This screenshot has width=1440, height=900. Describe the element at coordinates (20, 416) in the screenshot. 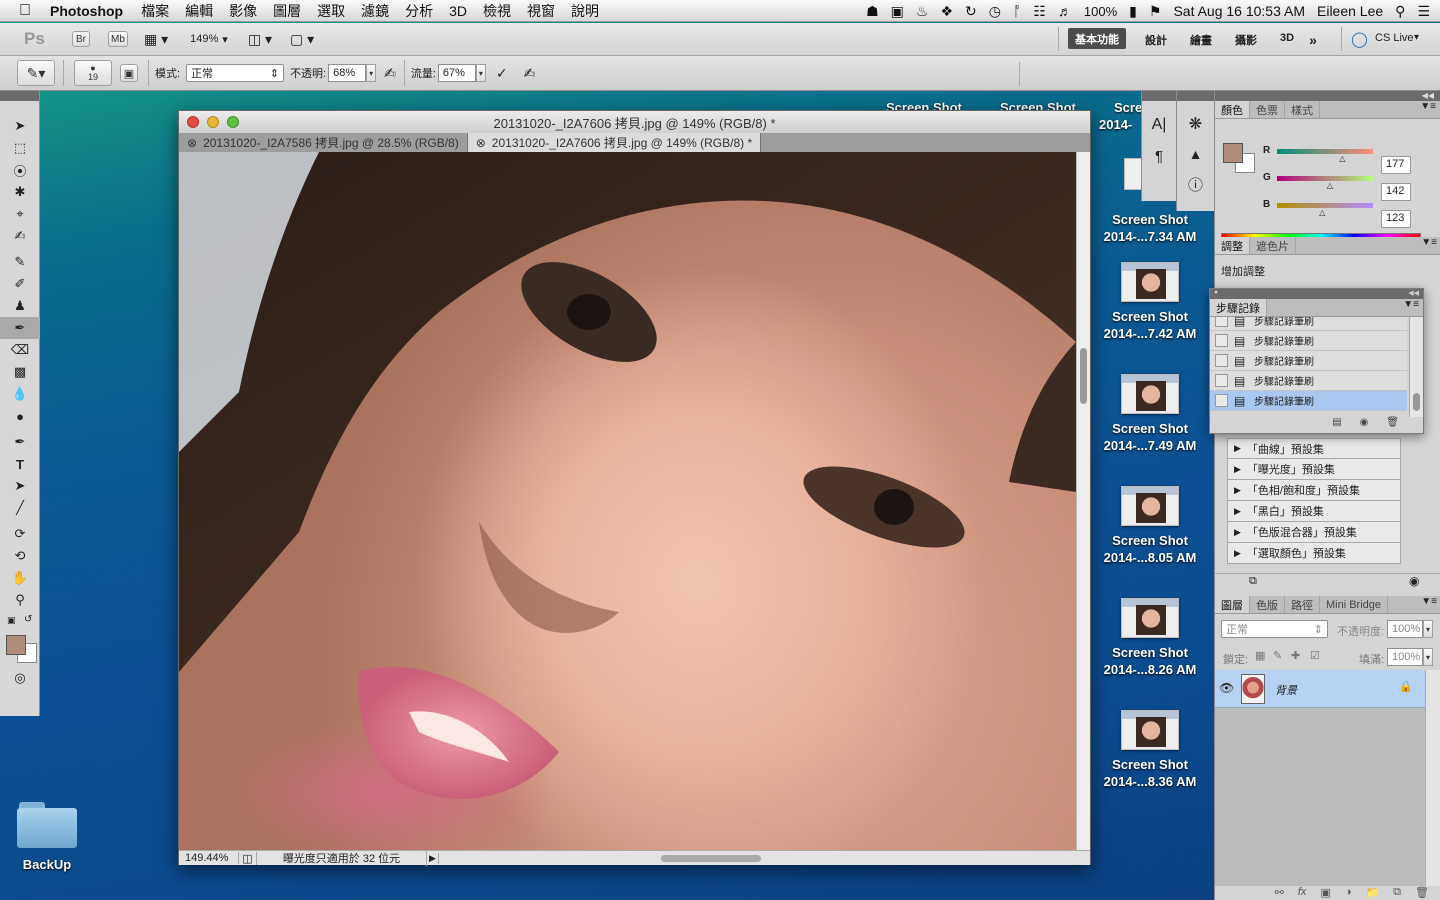

I see `dodge-tool-icon: ●` at that location.